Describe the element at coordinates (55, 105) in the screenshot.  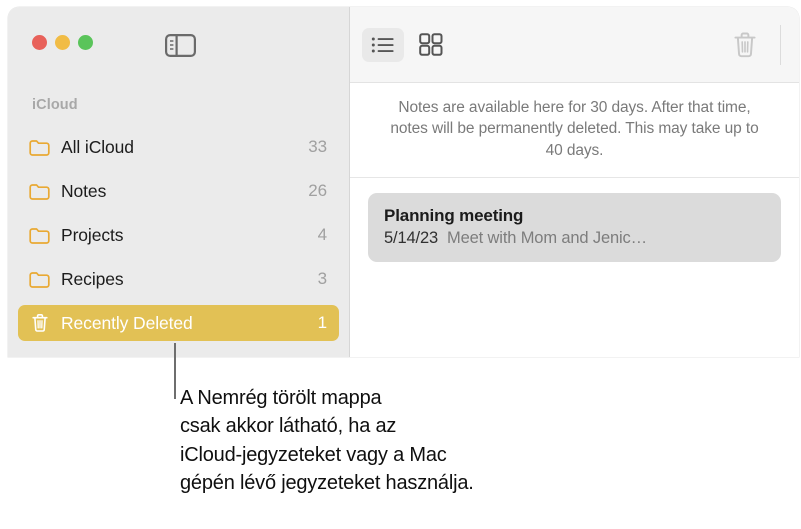
I see `sidebar-section-header: iCloud` at that location.